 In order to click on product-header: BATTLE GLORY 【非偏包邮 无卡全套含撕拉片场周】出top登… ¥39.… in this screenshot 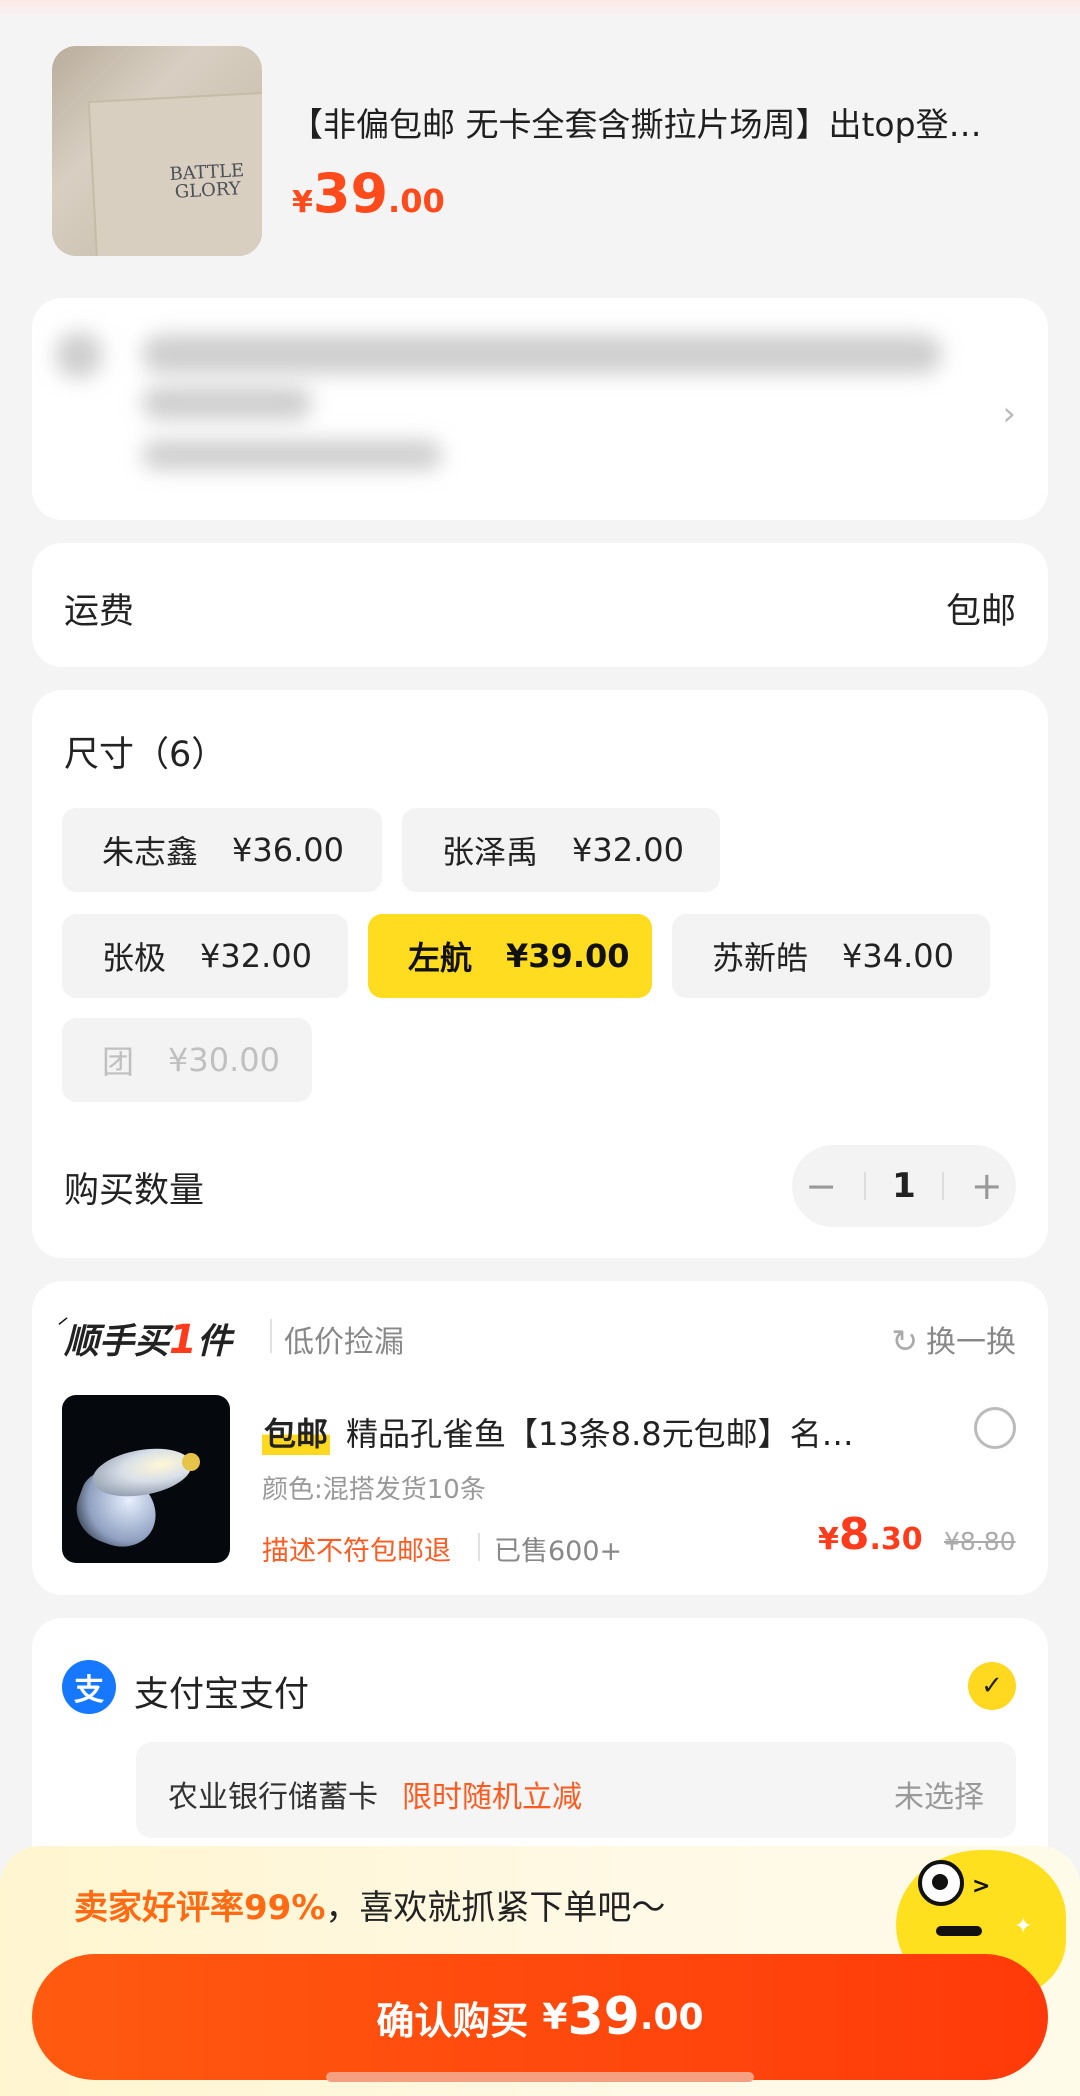, I will do `click(552, 152)`.